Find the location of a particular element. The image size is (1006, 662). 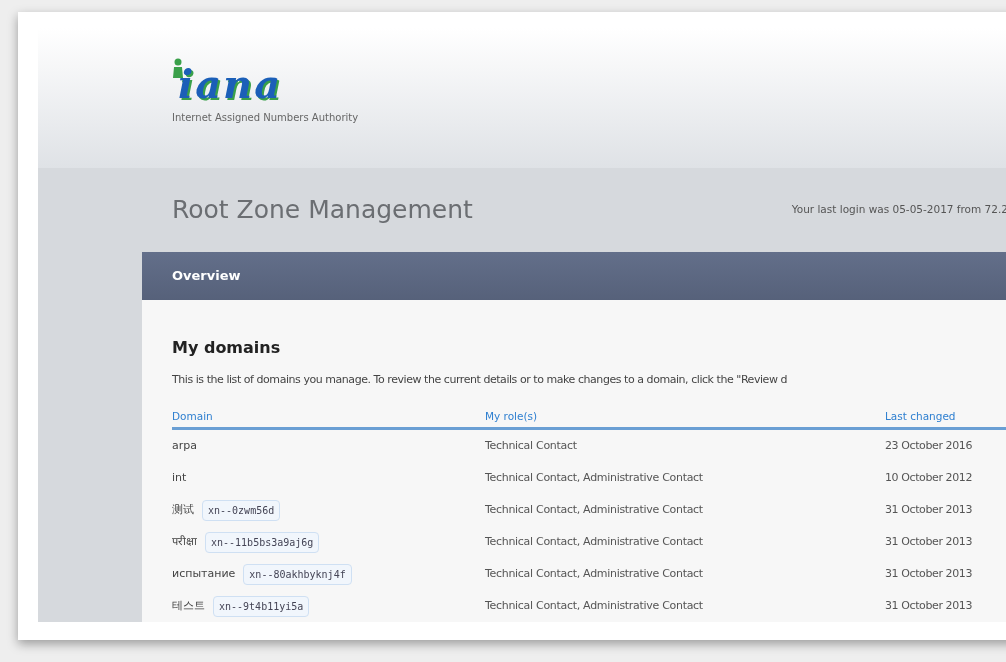

date-text: 10 October 2012 is located at coordinates (929, 478).